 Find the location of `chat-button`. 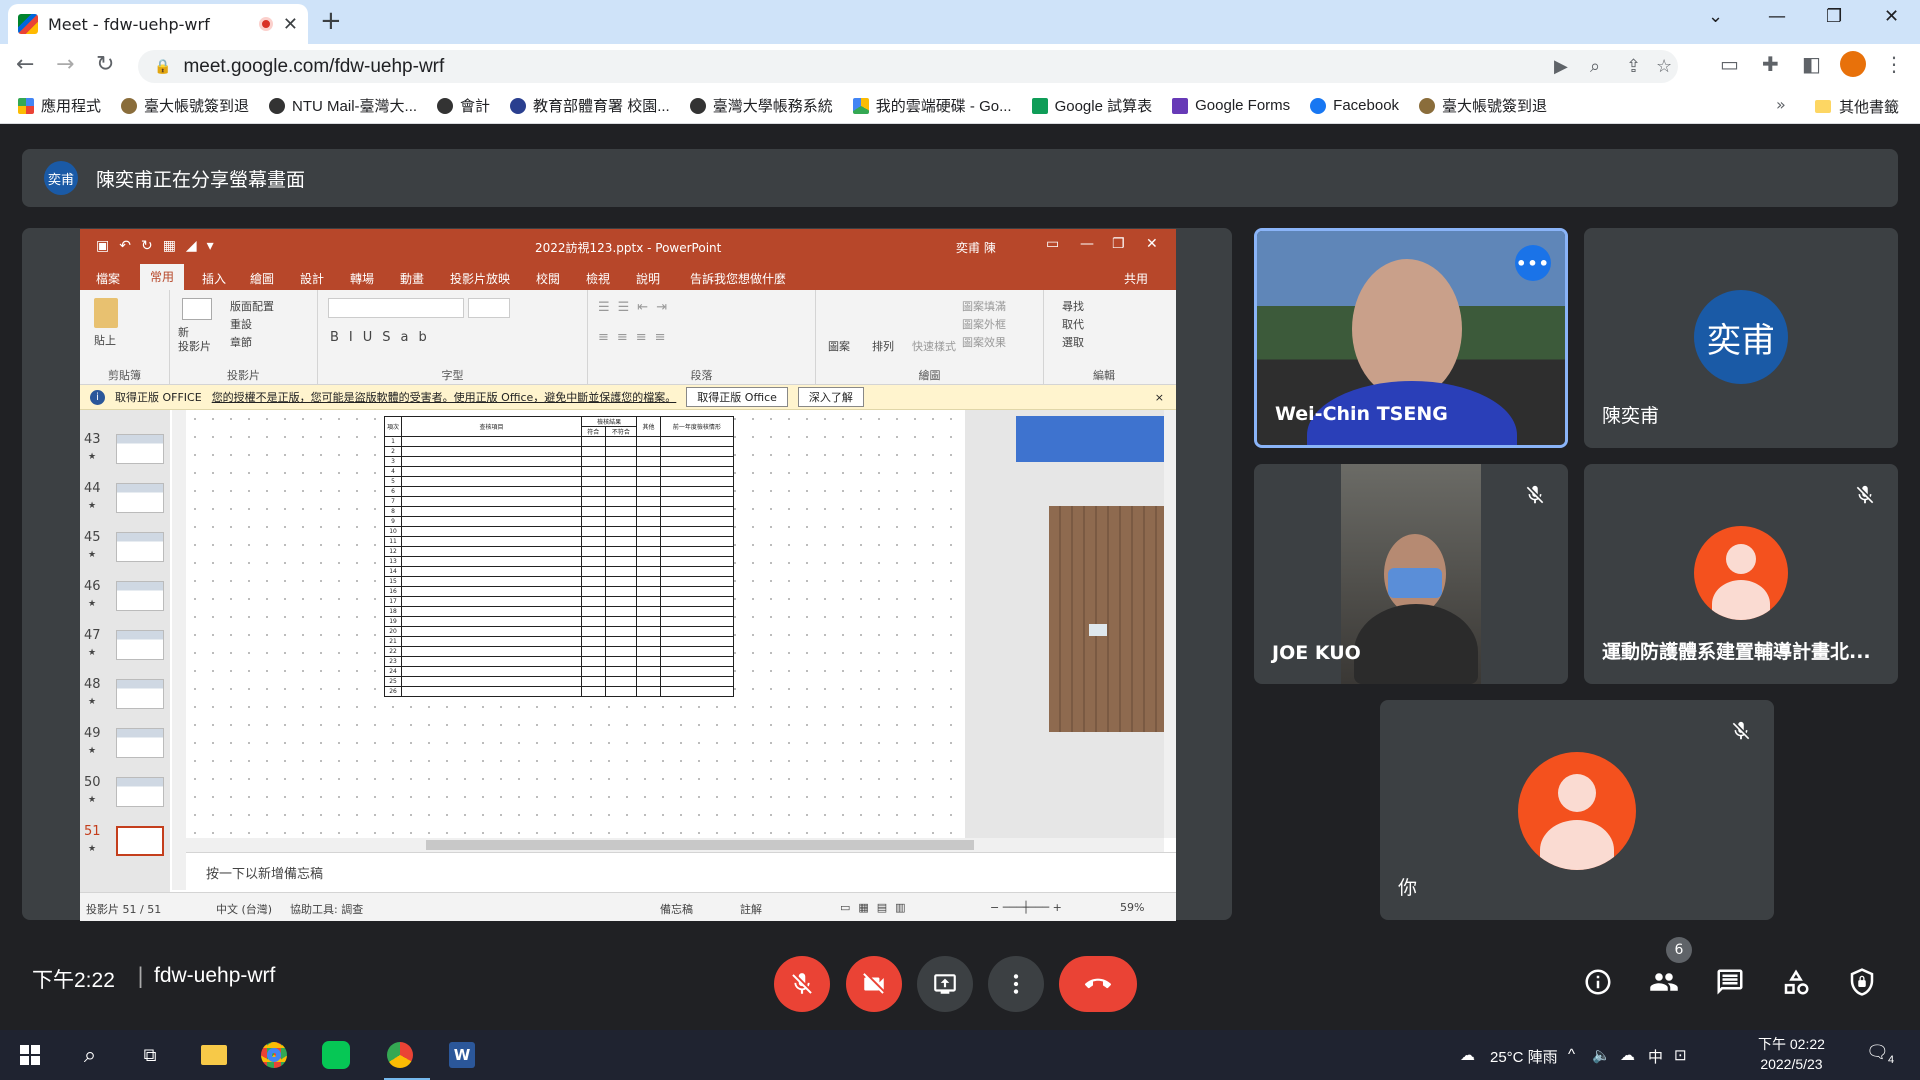

chat-button is located at coordinates (1730, 982).